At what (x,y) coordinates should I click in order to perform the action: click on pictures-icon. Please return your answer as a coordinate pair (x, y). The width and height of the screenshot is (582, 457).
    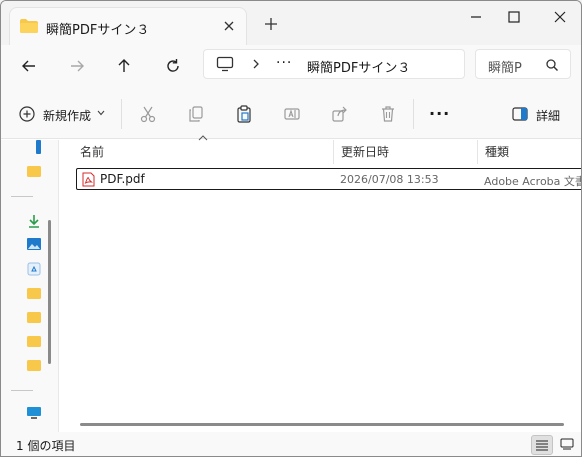
    Looking at the image, I should click on (34, 244).